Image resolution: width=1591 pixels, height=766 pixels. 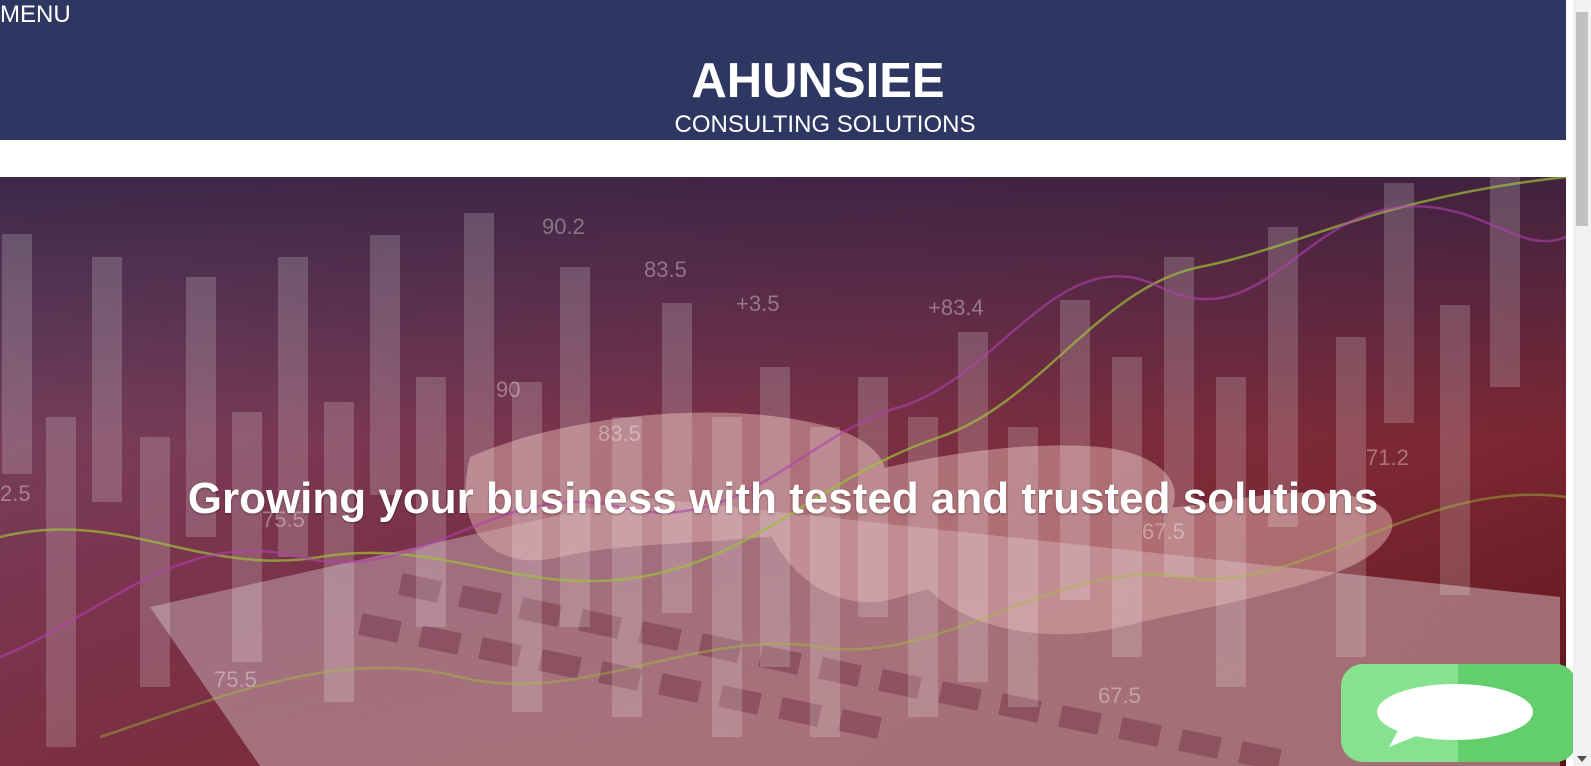 I want to click on brand-title: AHUNSIEE, so click(x=795, y=81).